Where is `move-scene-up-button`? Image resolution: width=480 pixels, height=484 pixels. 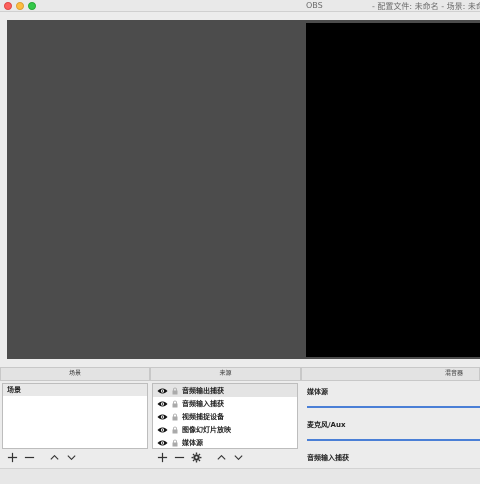 move-scene-up-button is located at coordinates (54, 457).